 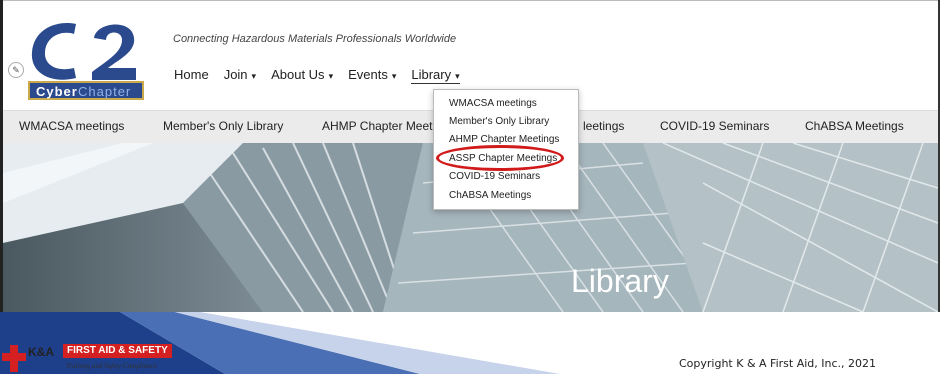 I want to click on subnav-item-wmacsa: WMACSA meetings, so click(x=71, y=126).